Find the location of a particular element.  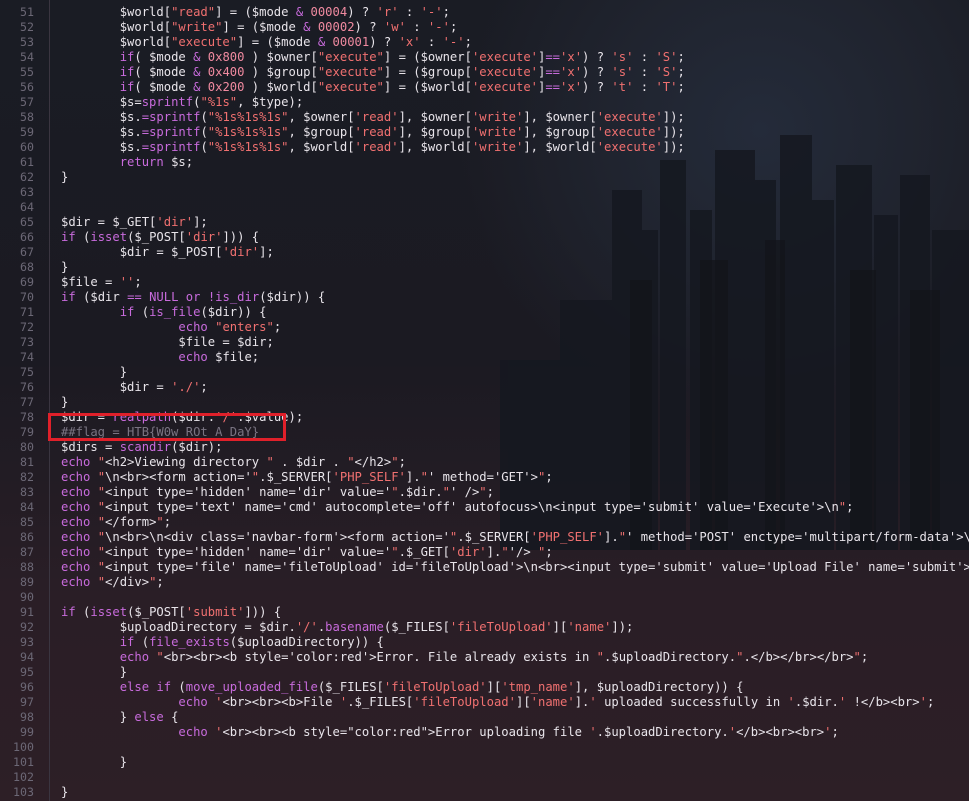

line-number: 59 is located at coordinates (27, 132).